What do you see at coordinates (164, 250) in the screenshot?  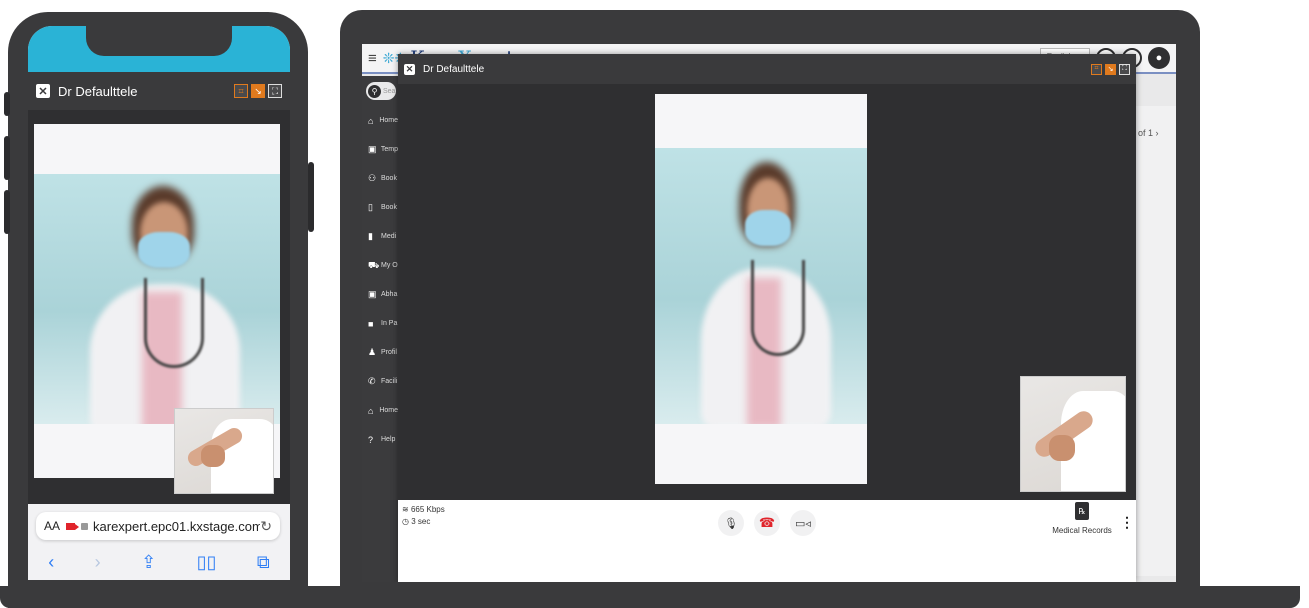 I see `doctor-mask` at bounding box center [164, 250].